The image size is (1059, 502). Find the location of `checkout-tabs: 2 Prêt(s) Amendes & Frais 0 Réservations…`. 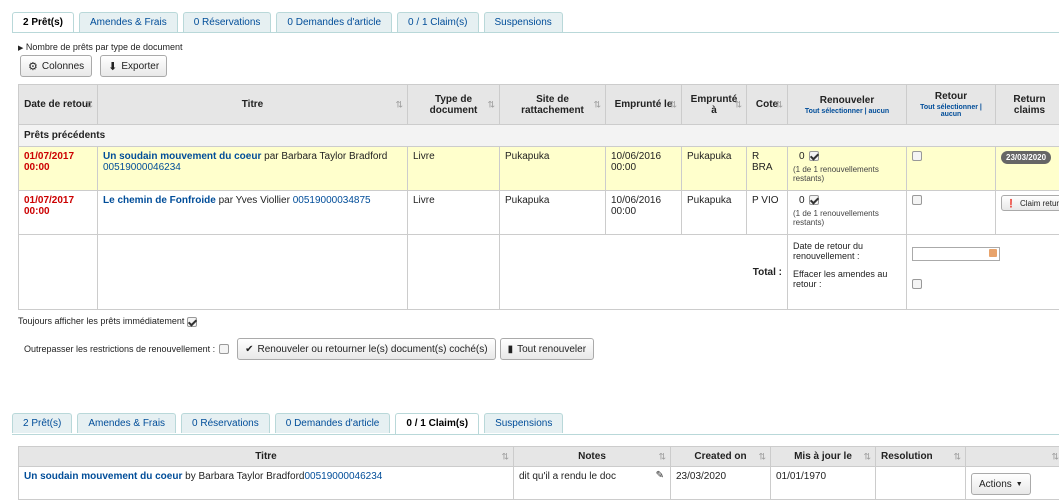

checkout-tabs: 2 Prêt(s) Amendes & Frais 0 Réservations… is located at coordinates (290, 22).